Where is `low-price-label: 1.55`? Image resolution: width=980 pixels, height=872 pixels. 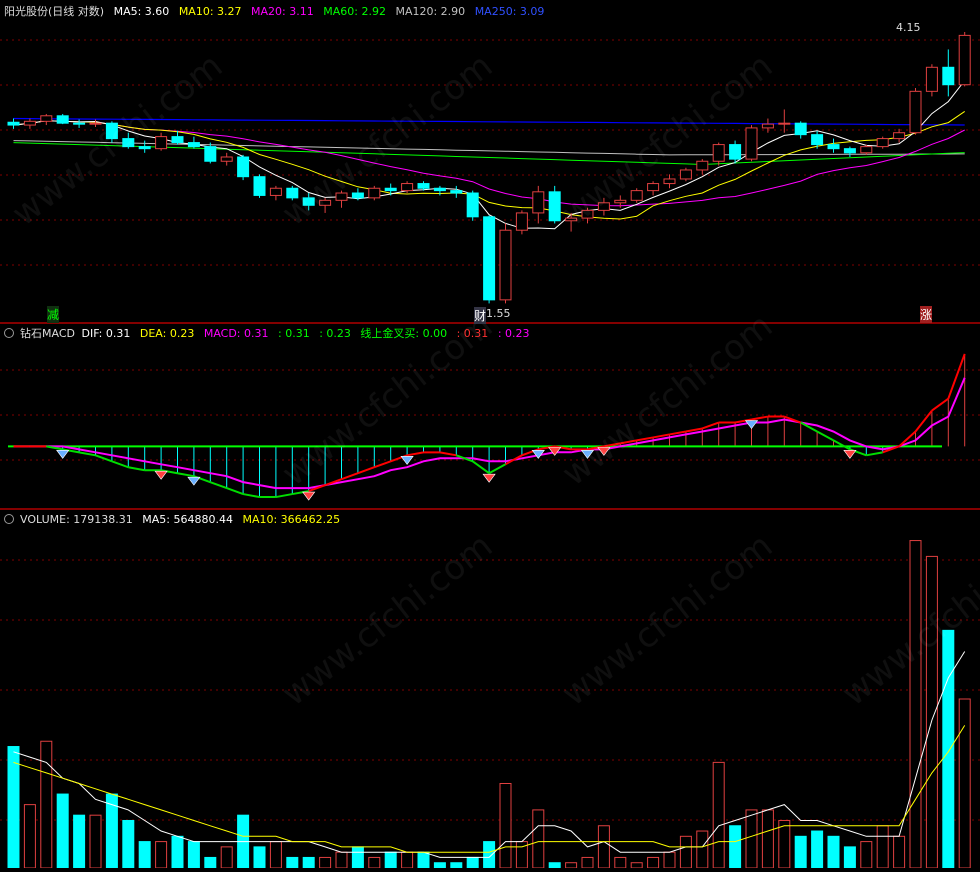 low-price-label: 1.55 is located at coordinates (498, 313).